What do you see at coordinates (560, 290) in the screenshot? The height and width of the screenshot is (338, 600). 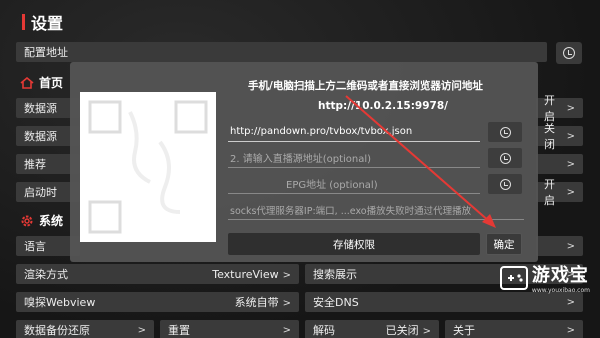 I see `watermark-url: www.youxibao.com` at bounding box center [560, 290].